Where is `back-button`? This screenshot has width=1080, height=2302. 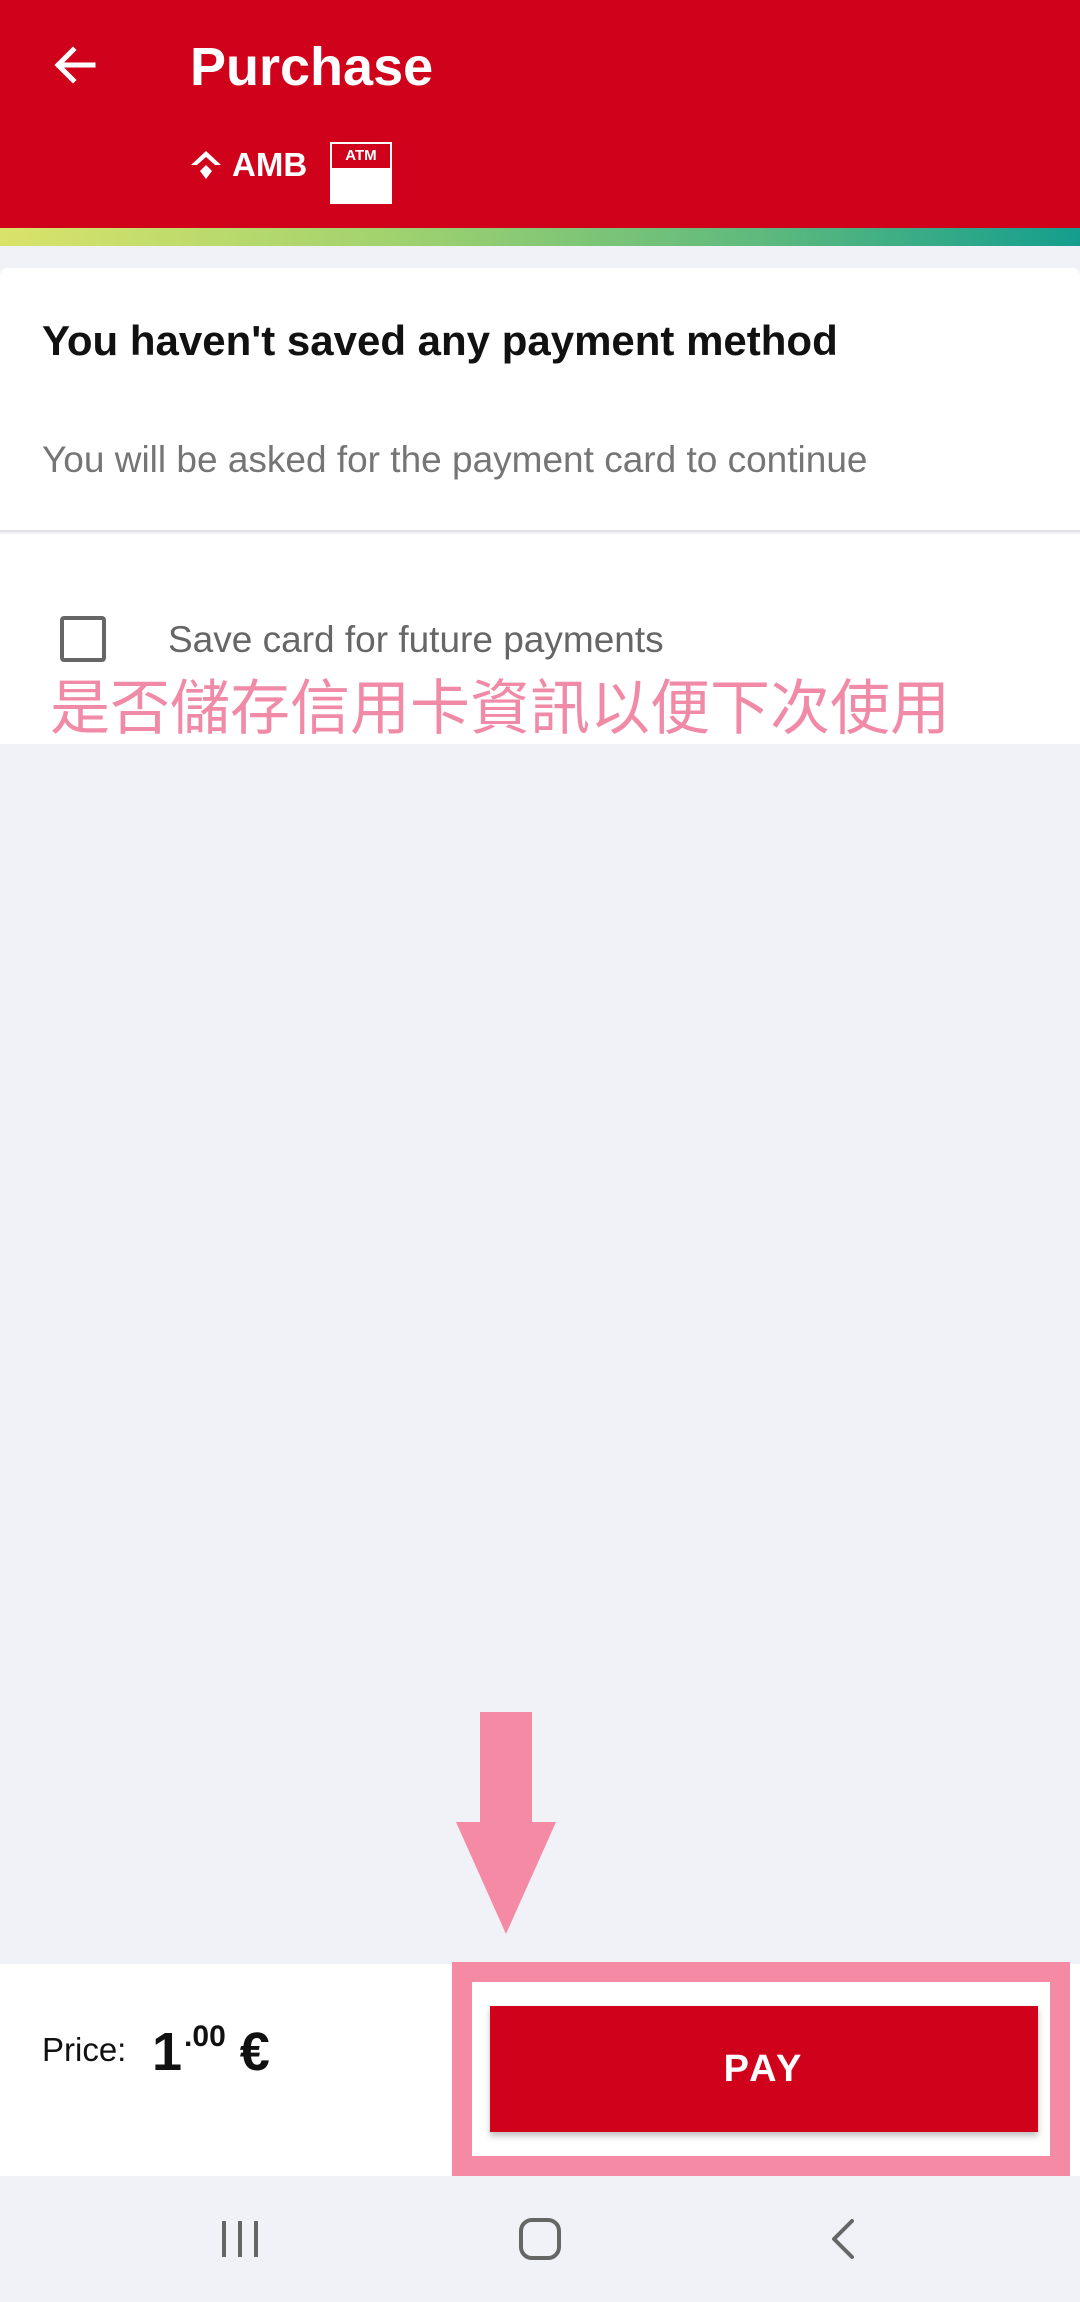 back-button is located at coordinates (75, 65).